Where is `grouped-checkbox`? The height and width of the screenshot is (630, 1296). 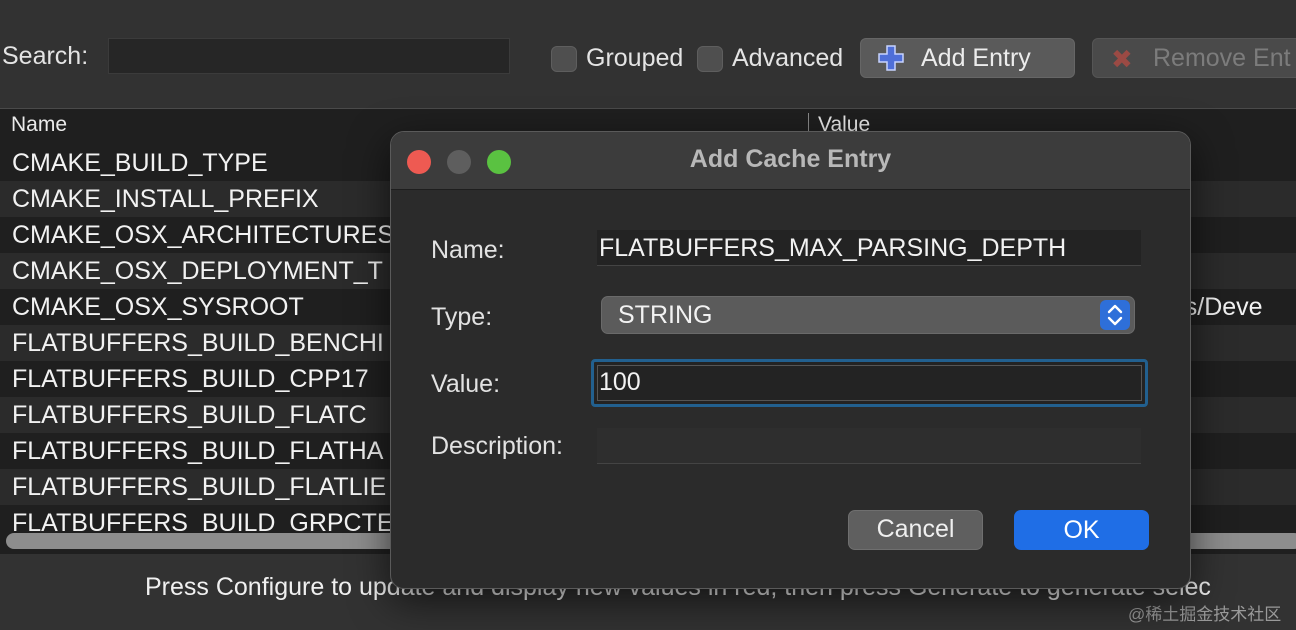
grouped-checkbox is located at coordinates (564, 59).